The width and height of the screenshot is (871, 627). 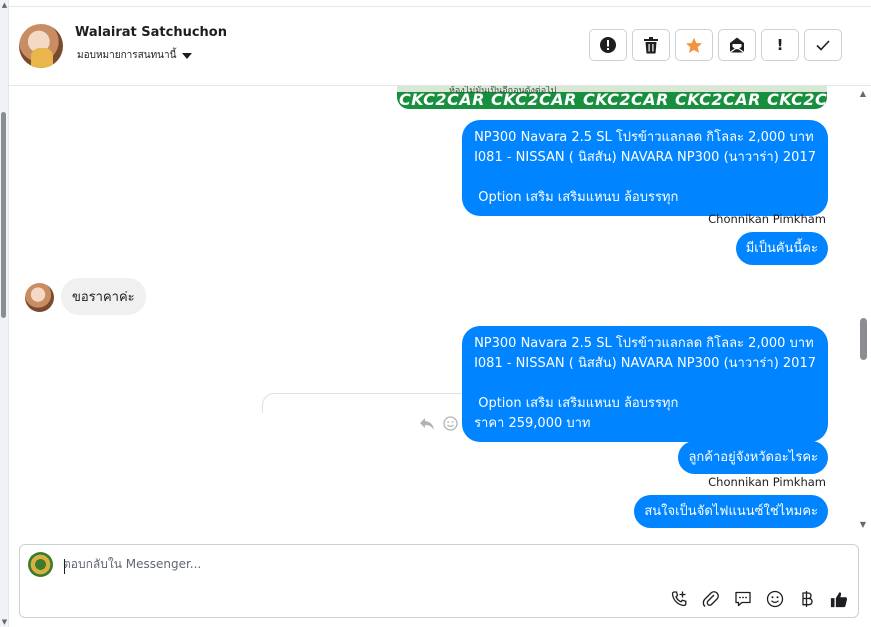 I want to click on message-hover-tools, so click(x=438, y=423).